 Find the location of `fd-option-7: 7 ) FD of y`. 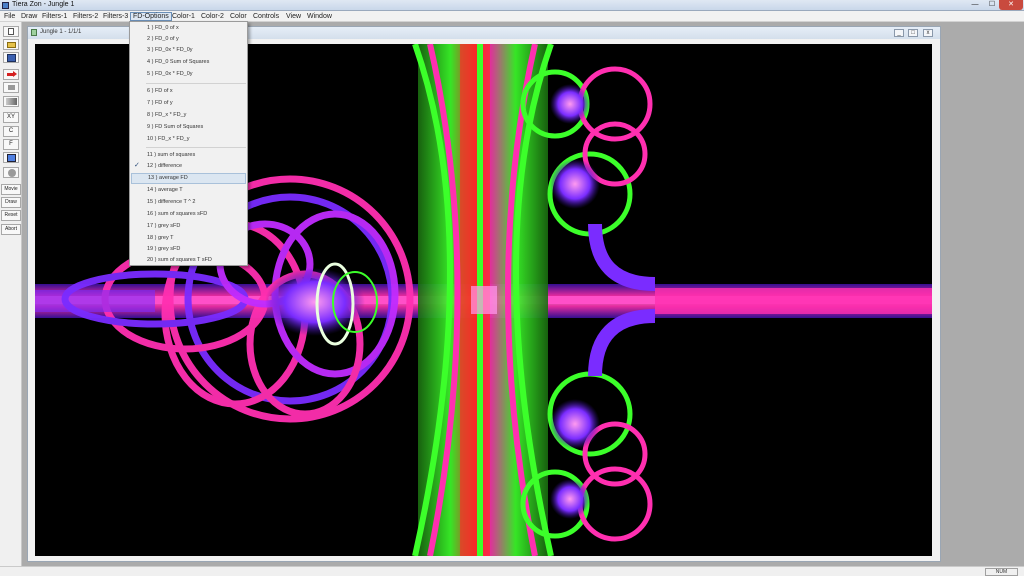

fd-option-7: 7 ) FD of y is located at coordinates (188, 103).